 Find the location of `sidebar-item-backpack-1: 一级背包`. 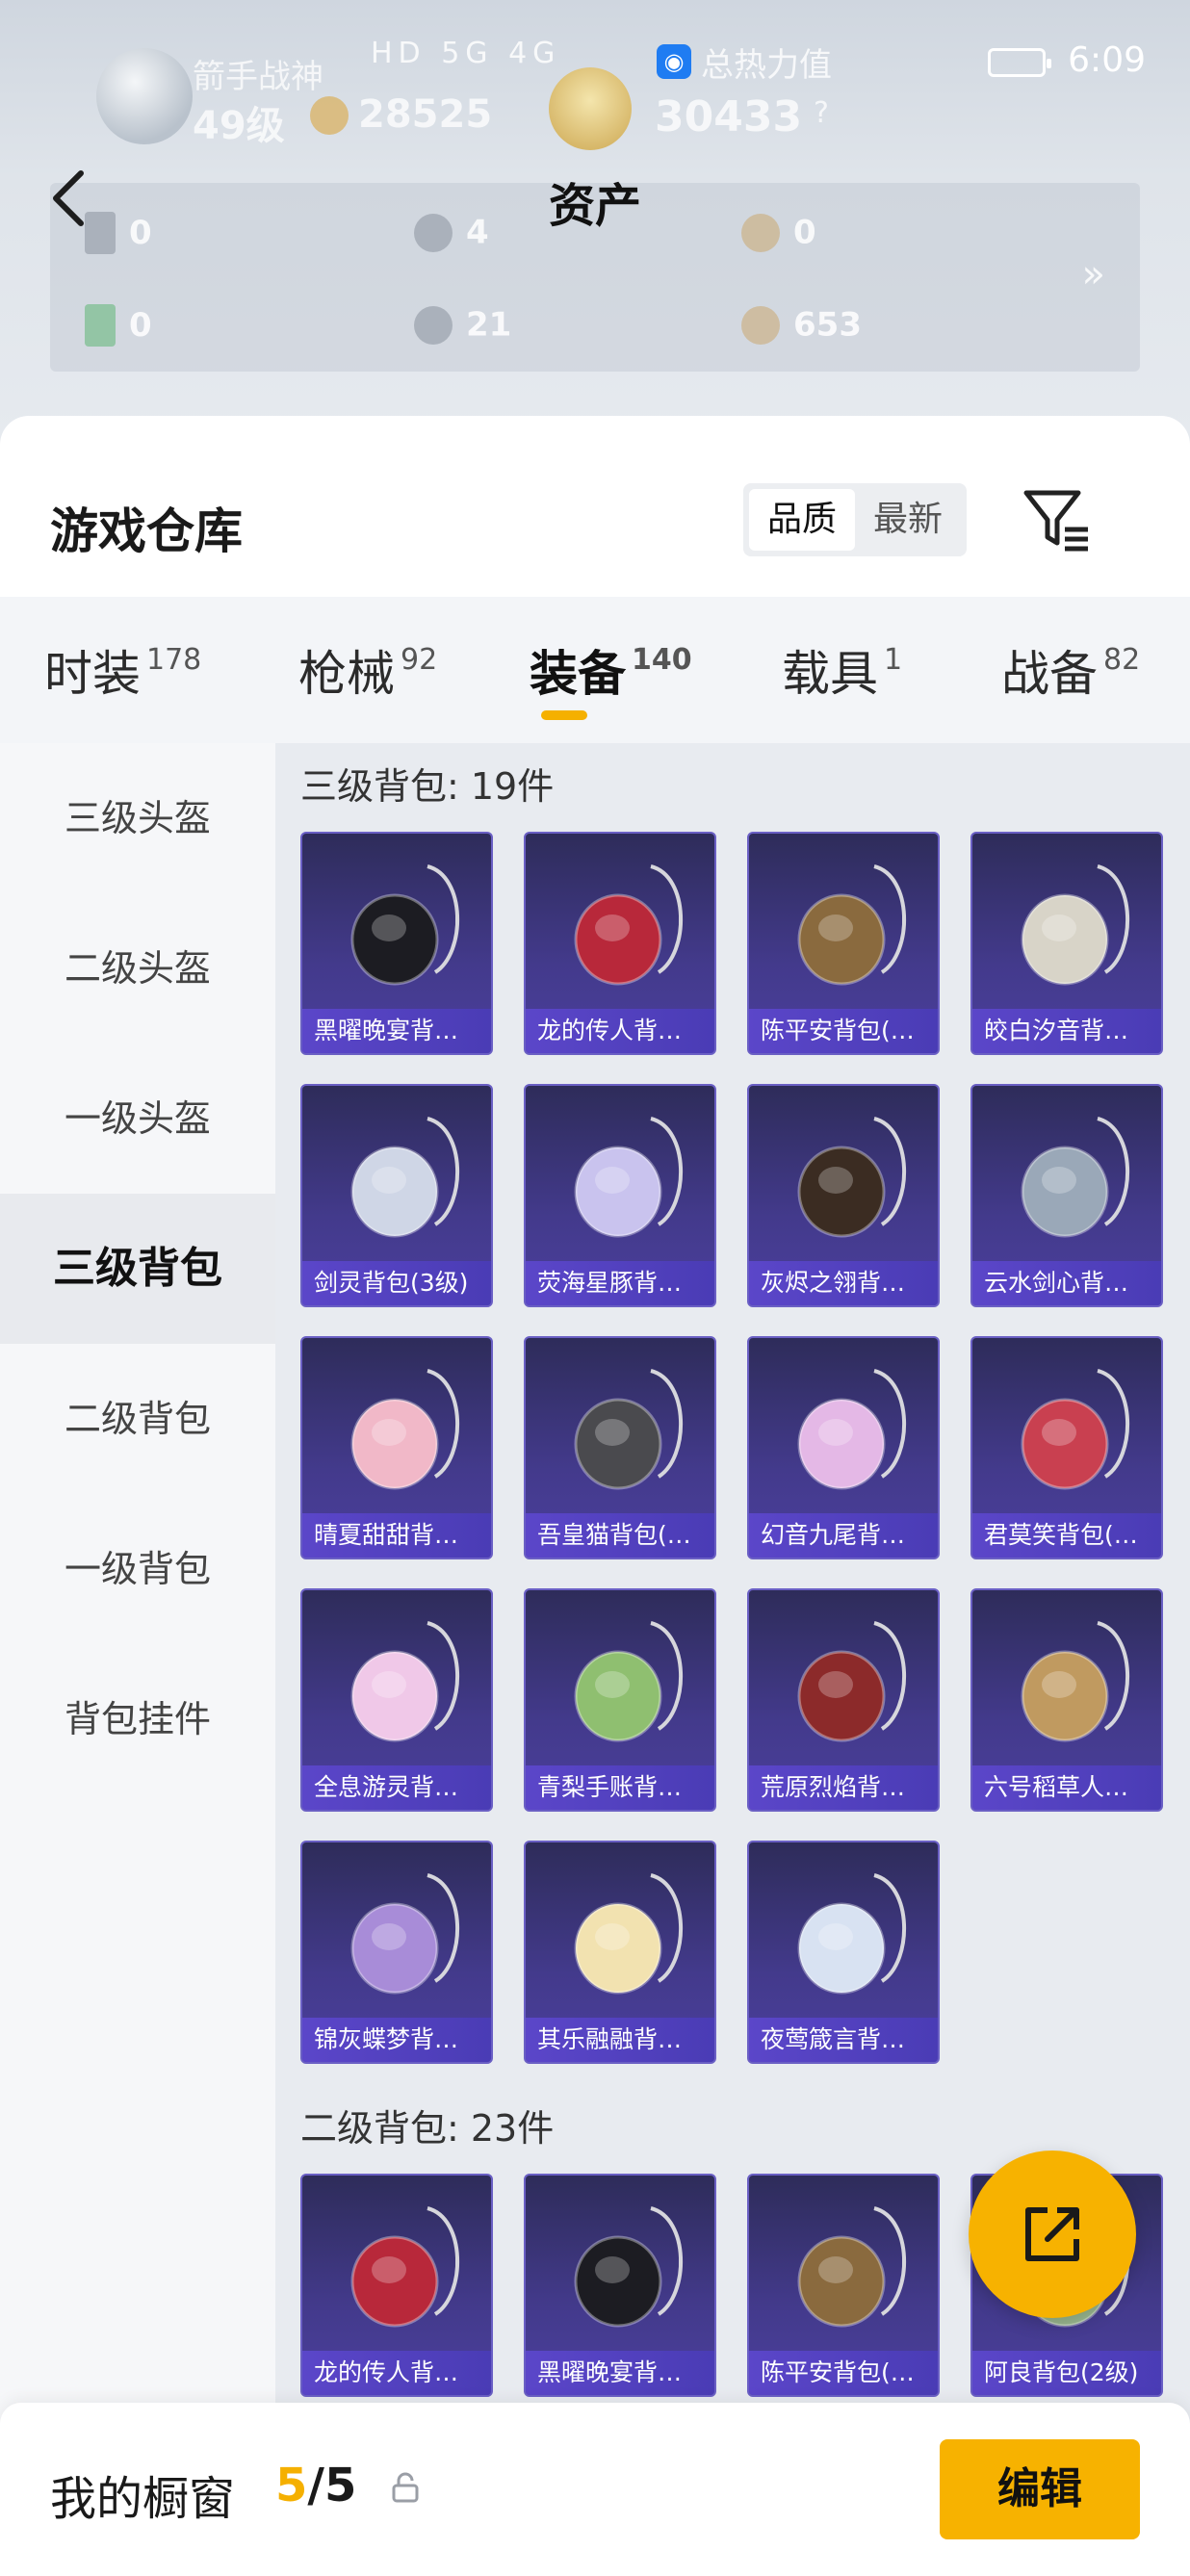

sidebar-item-backpack-1: 一级背包 is located at coordinates (138, 1569).